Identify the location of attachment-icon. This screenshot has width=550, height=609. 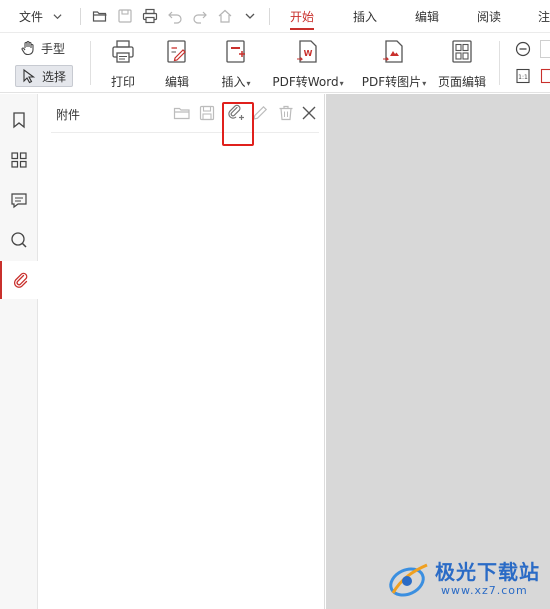
(21, 280).